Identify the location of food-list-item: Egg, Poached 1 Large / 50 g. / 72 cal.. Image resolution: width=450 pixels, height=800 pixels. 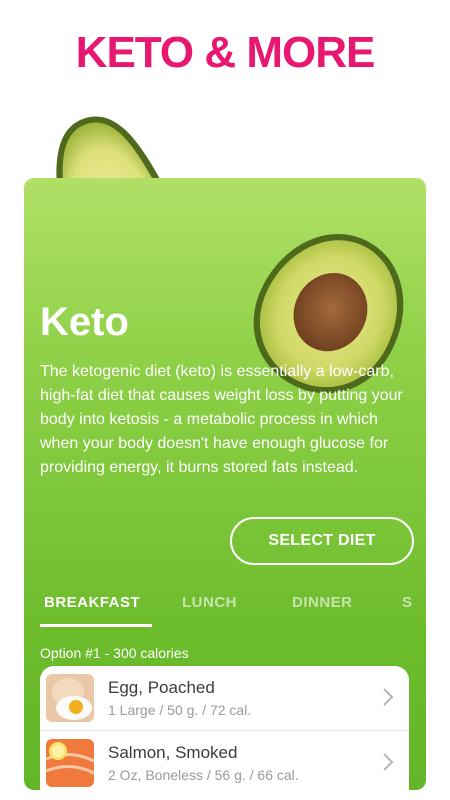
(224, 698).